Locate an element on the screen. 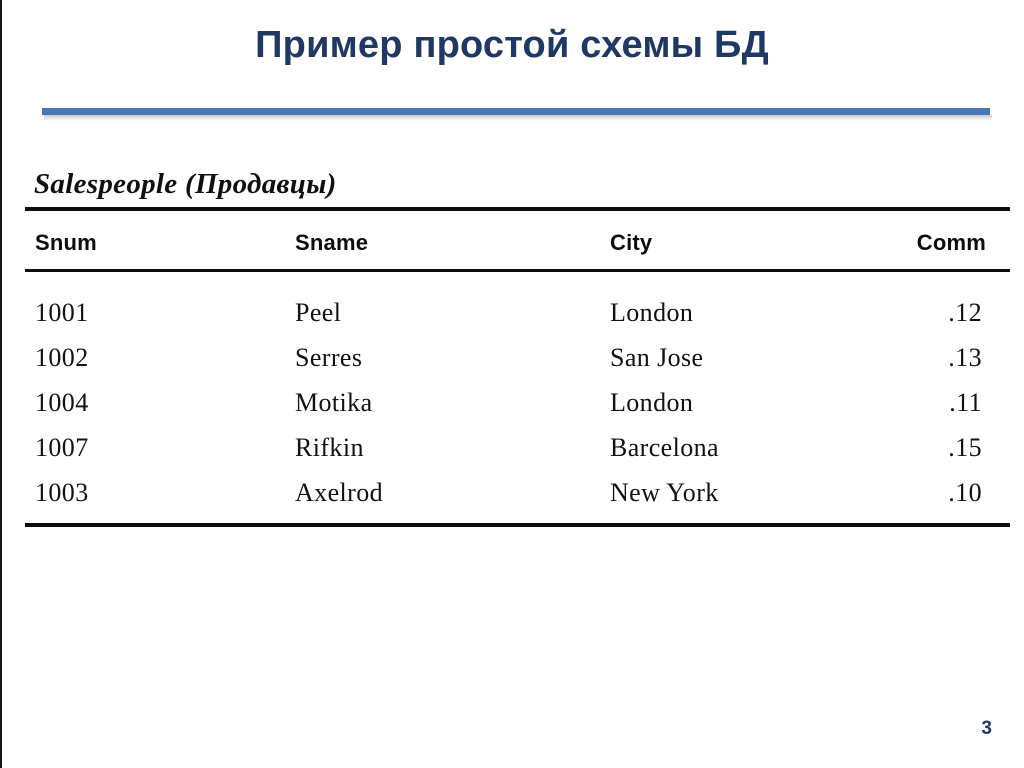 Image resolution: width=1024 pixels, height=768 pixels. column-header-comm: Comm is located at coordinates (951, 242).